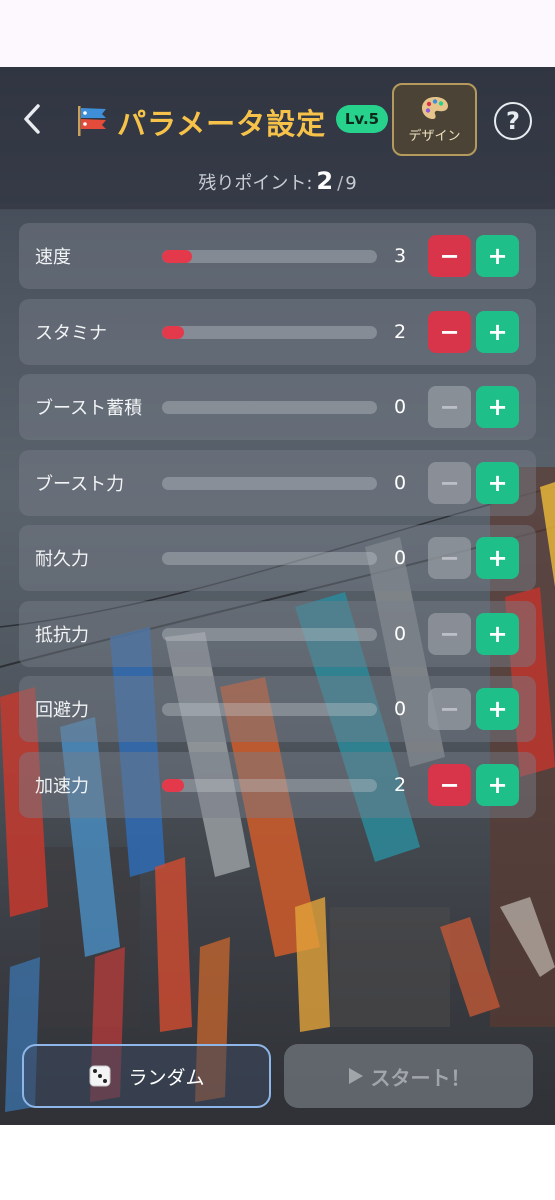 This screenshot has height=1200, width=555. Describe the element at coordinates (62, 786) in the screenshot. I see `param-label: 加速力` at that location.